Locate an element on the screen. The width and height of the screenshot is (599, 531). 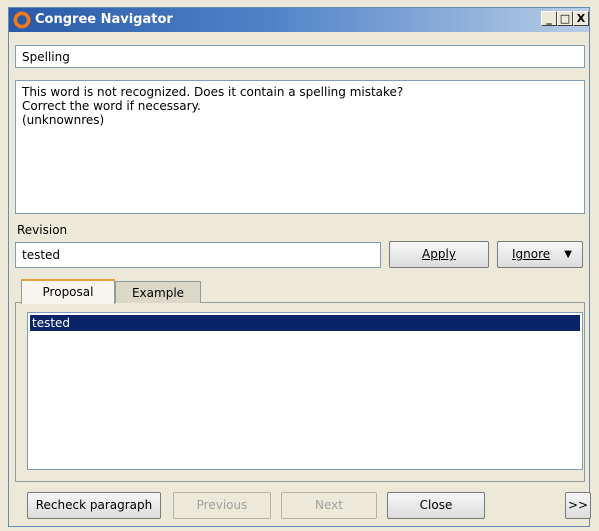
category-field: Spelling is located at coordinates (300, 56).